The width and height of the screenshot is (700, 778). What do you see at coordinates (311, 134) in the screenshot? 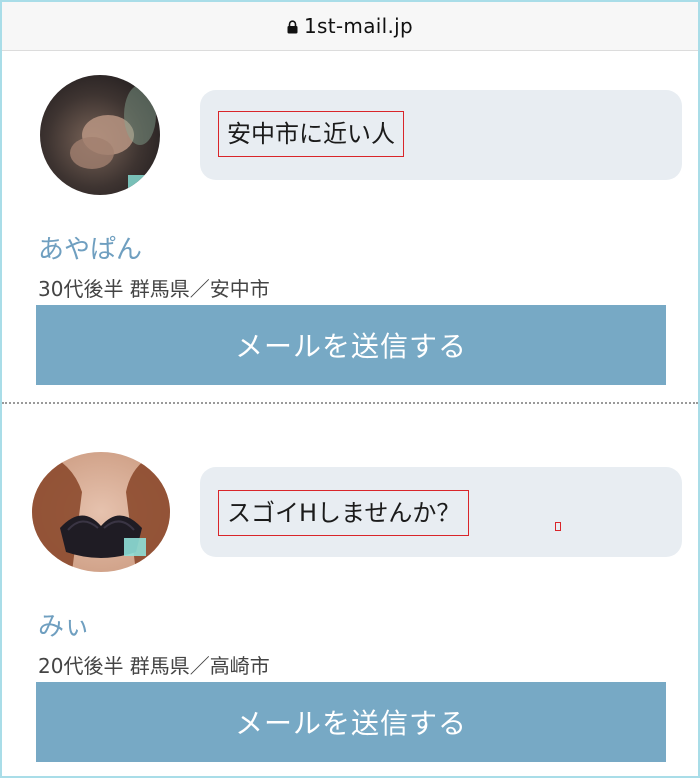
I see `message-text: 安中市に近い人` at bounding box center [311, 134].